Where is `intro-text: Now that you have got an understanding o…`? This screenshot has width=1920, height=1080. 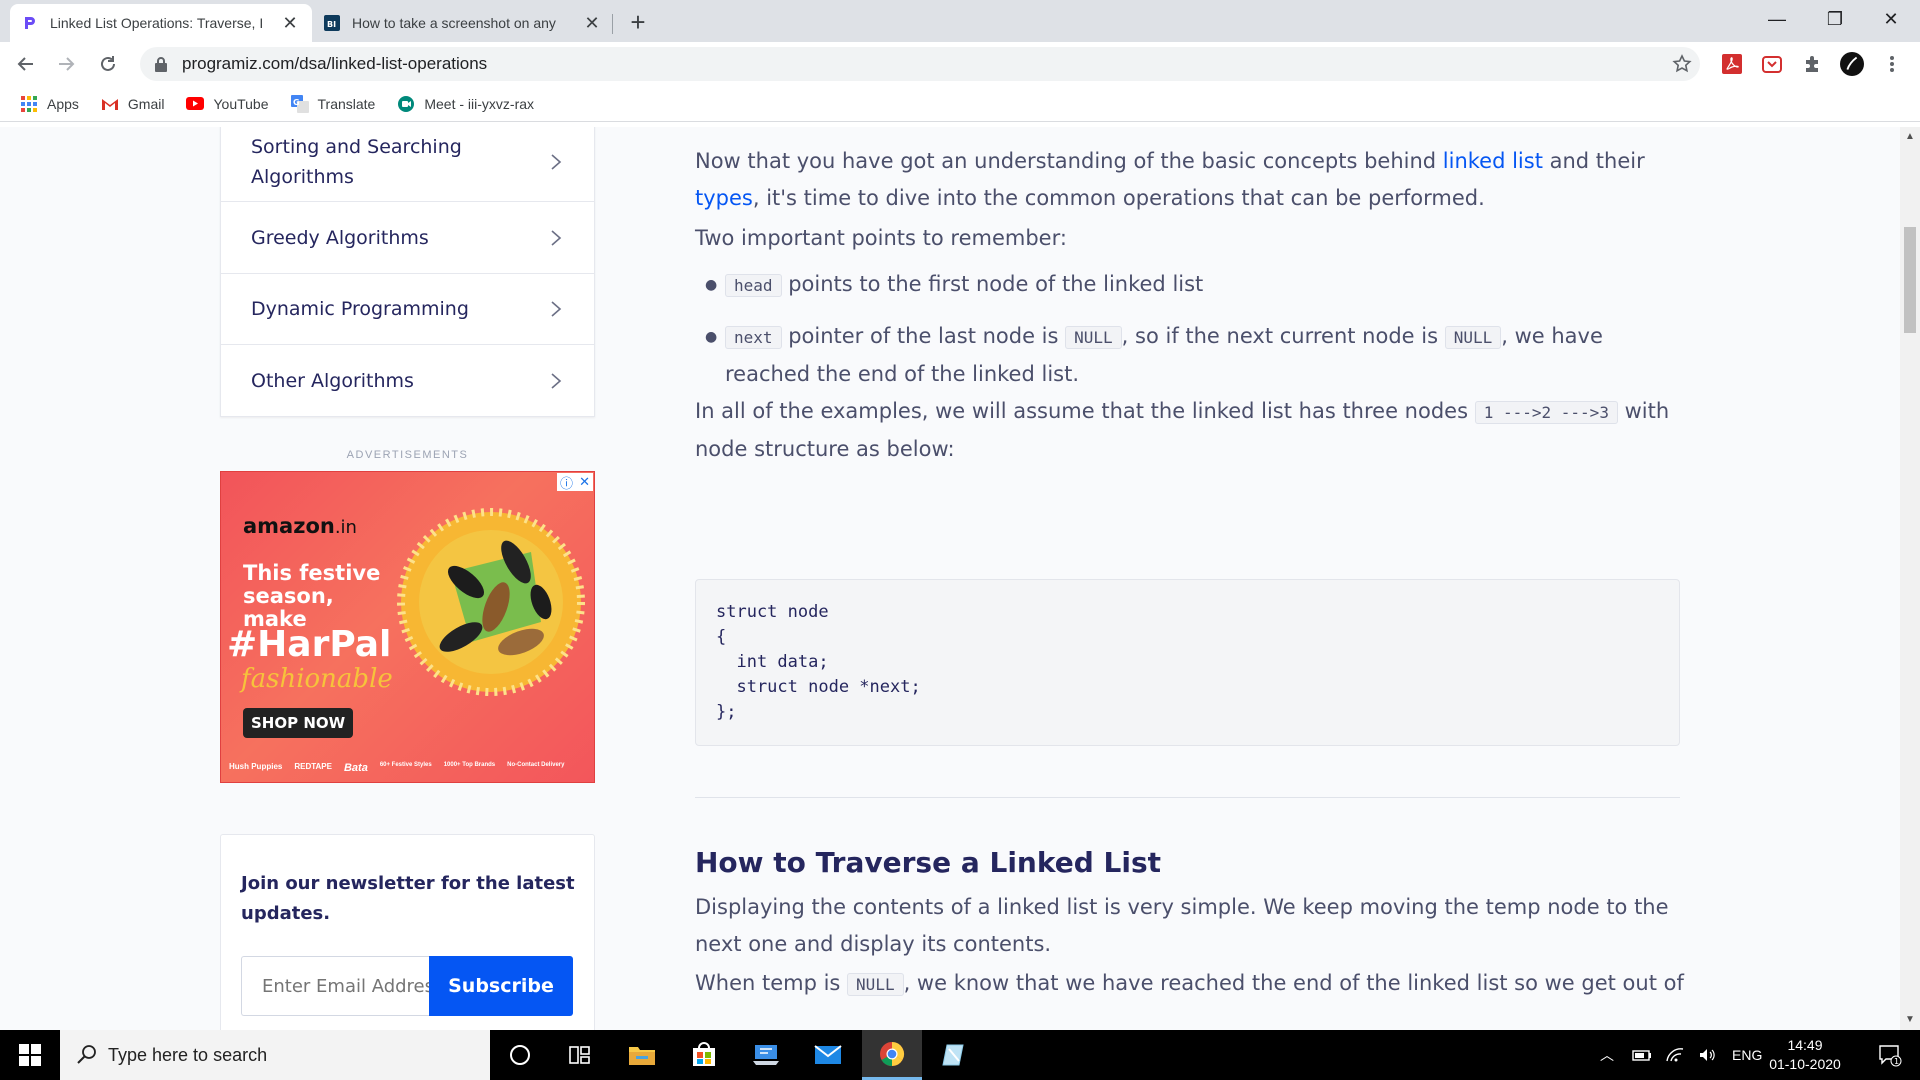 intro-text: Now that you have got an understanding o… is located at coordinates (1069, 161).